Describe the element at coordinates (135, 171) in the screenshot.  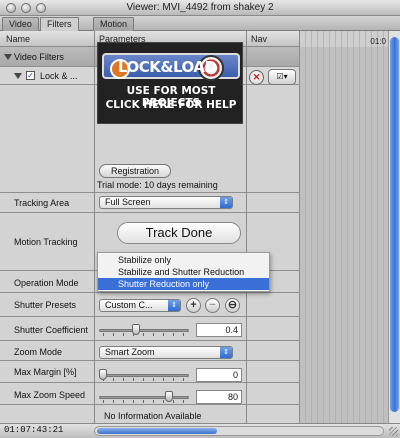
I see `registration-button: Registration` at that location.